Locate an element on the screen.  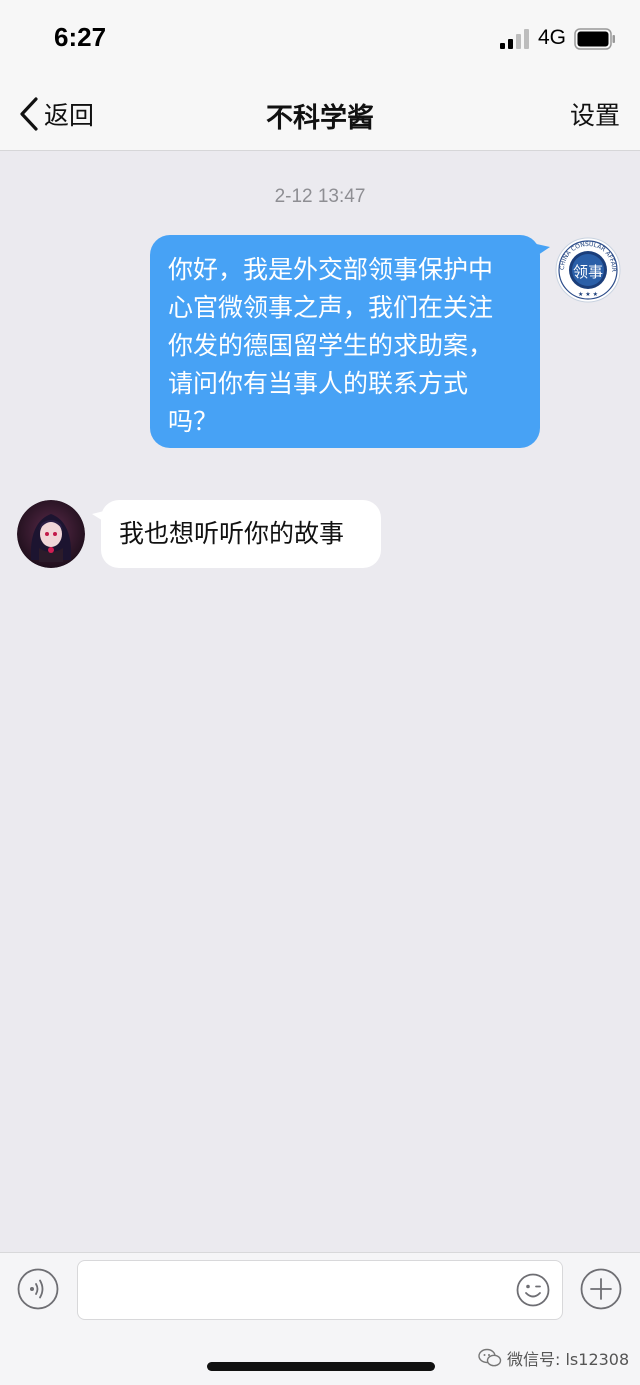
message-line: 请问你有当事人的联系方式 is located at coordinates (318, 383).